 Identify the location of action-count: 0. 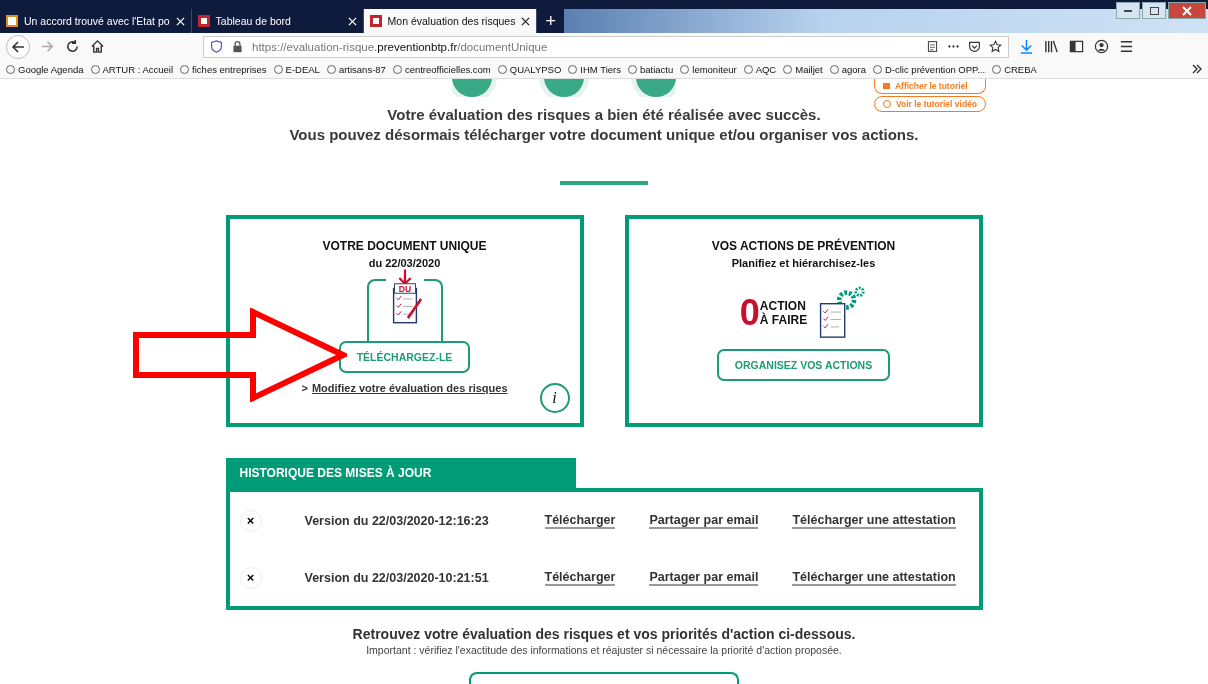
(749, 313).